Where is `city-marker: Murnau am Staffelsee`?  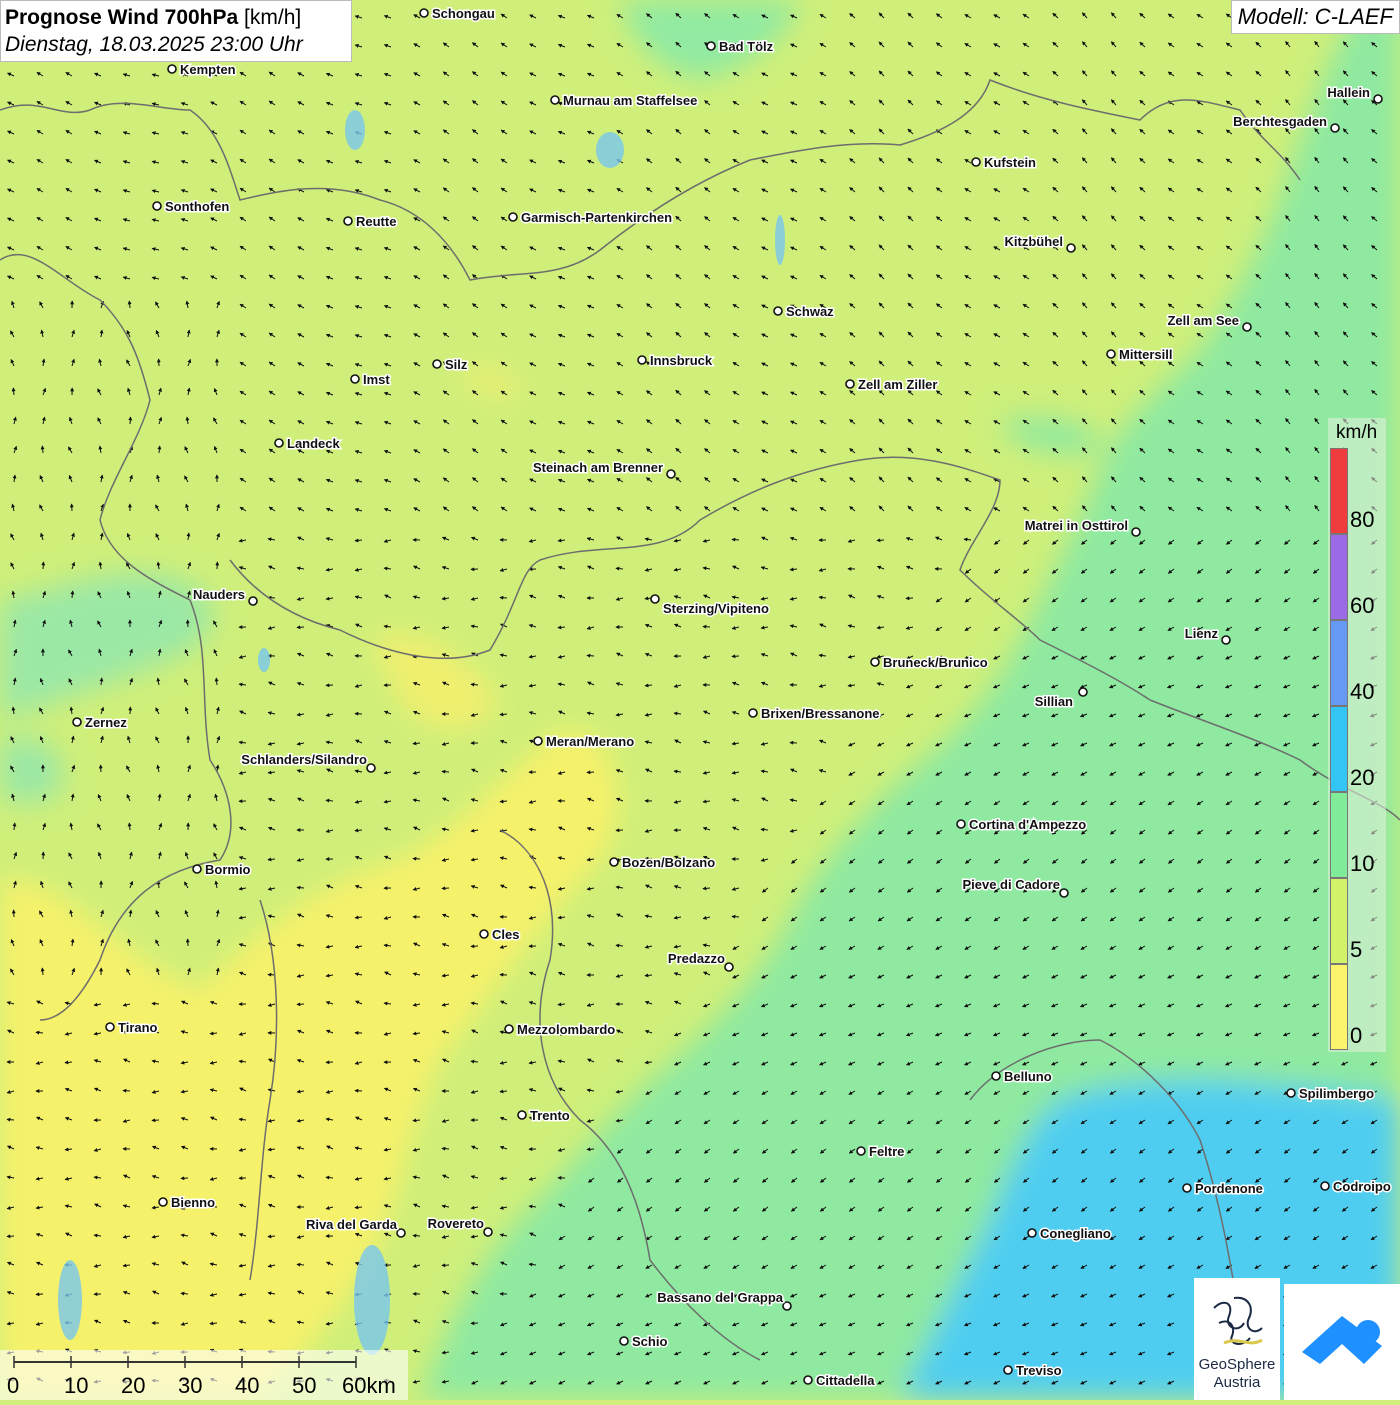
city-marker: Murnau am Staffelsee is located at coordinates (624, 100).